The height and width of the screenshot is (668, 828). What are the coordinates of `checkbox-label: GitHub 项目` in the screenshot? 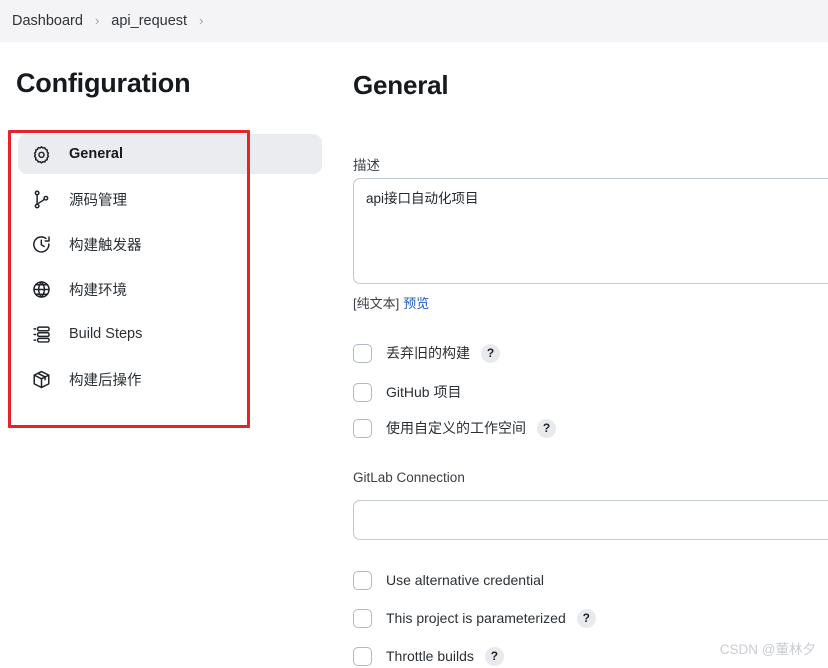 It's located at (424, 392).